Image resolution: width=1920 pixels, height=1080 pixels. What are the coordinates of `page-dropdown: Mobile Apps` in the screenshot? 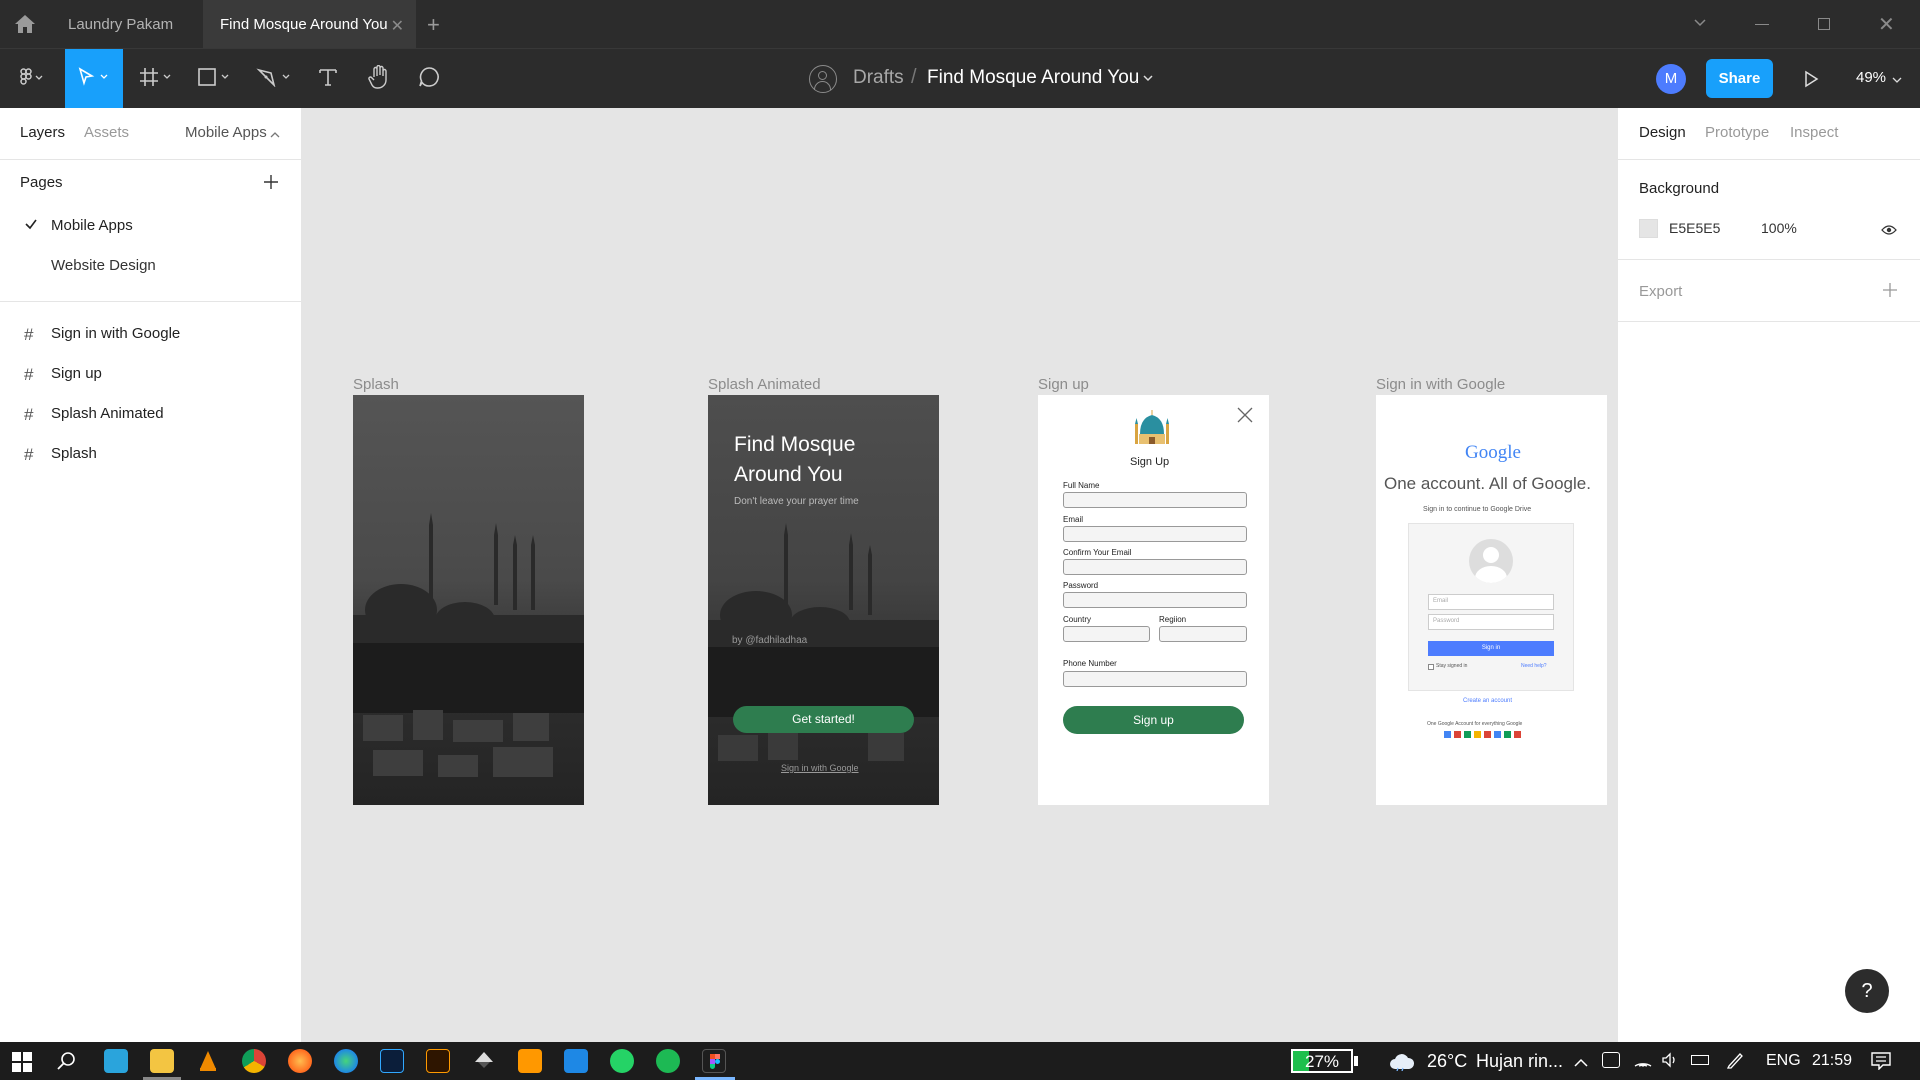 It's located at (226, 132).